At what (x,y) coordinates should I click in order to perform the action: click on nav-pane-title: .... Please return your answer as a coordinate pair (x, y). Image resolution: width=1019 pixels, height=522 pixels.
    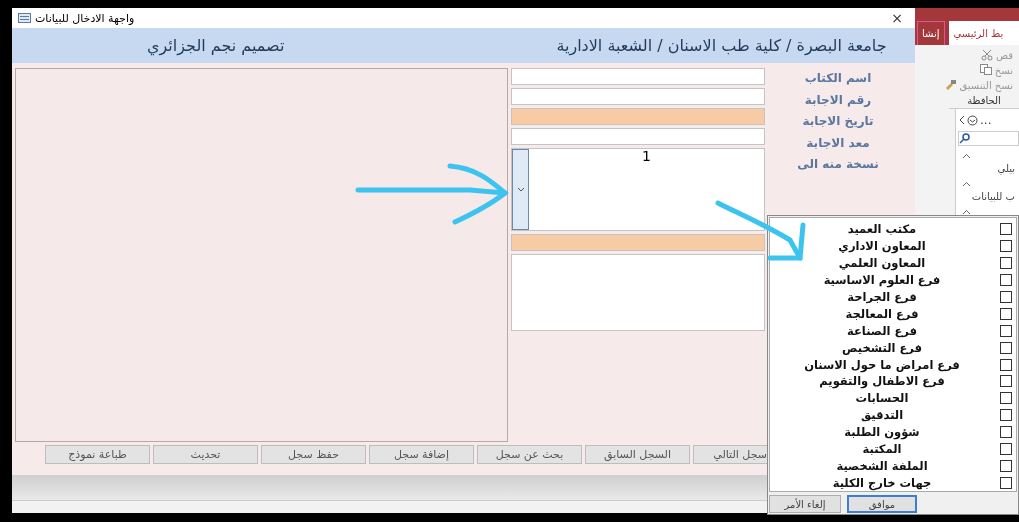
    Looking at the image, I should click on (986, 120).